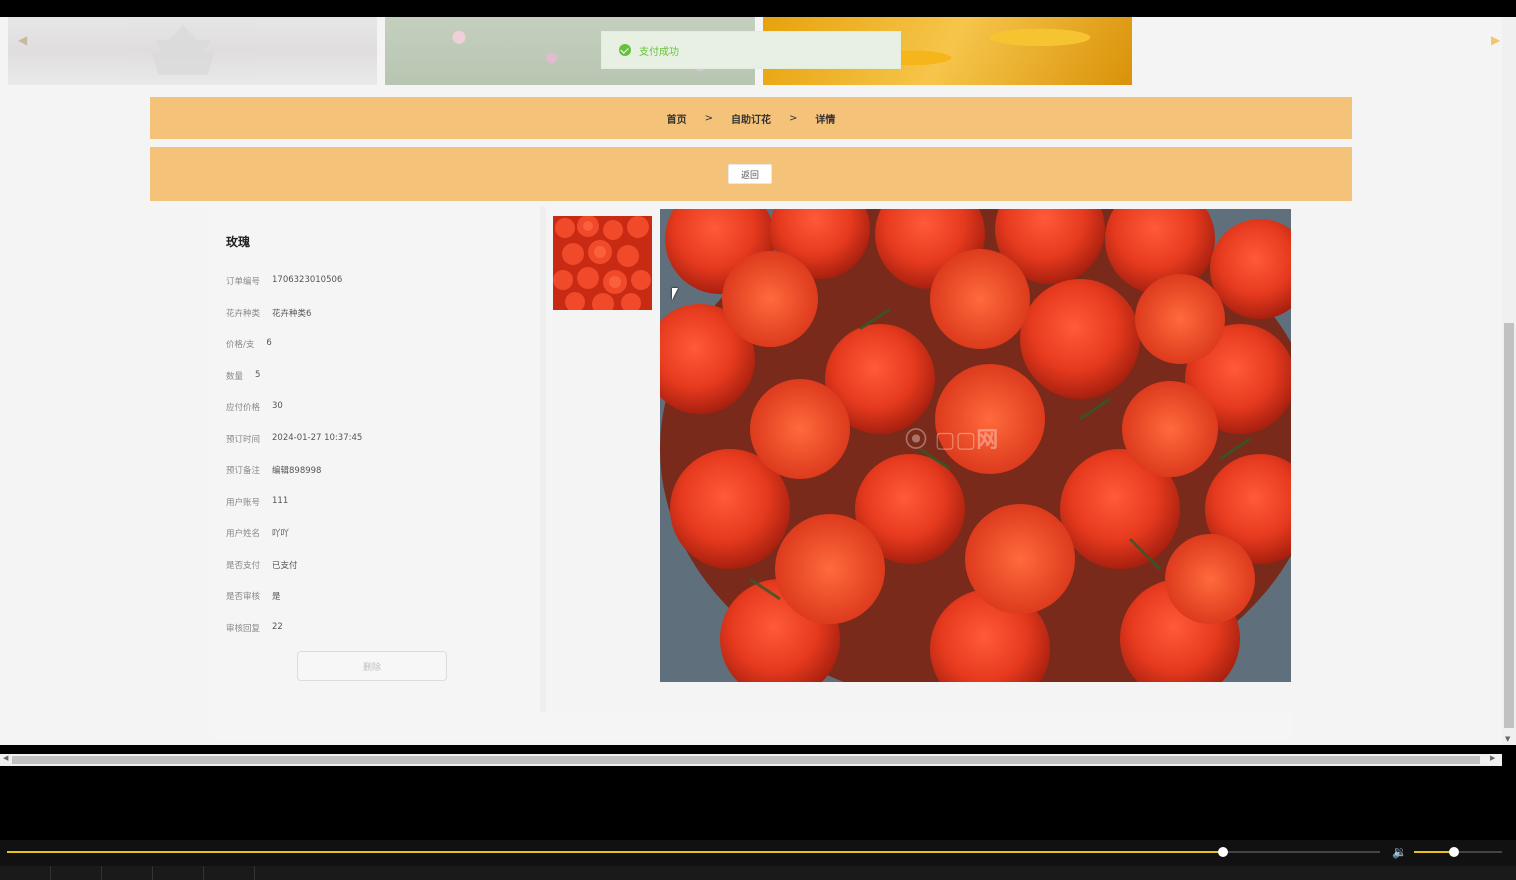 The height and width of the screenshot is (880, 1516). I want to click on field-value: 已支付, so click(285, 566).